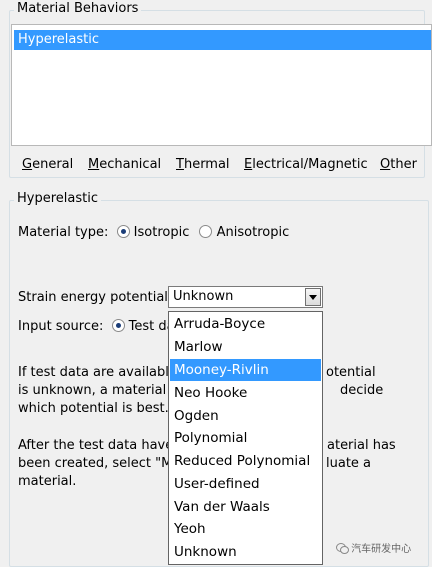 This screenshot has height=567, width=432. What do you see at coordinates (362, 390) in the screenshot?
I see `para1-line2-right: decide` at bounding box center [362, 390].